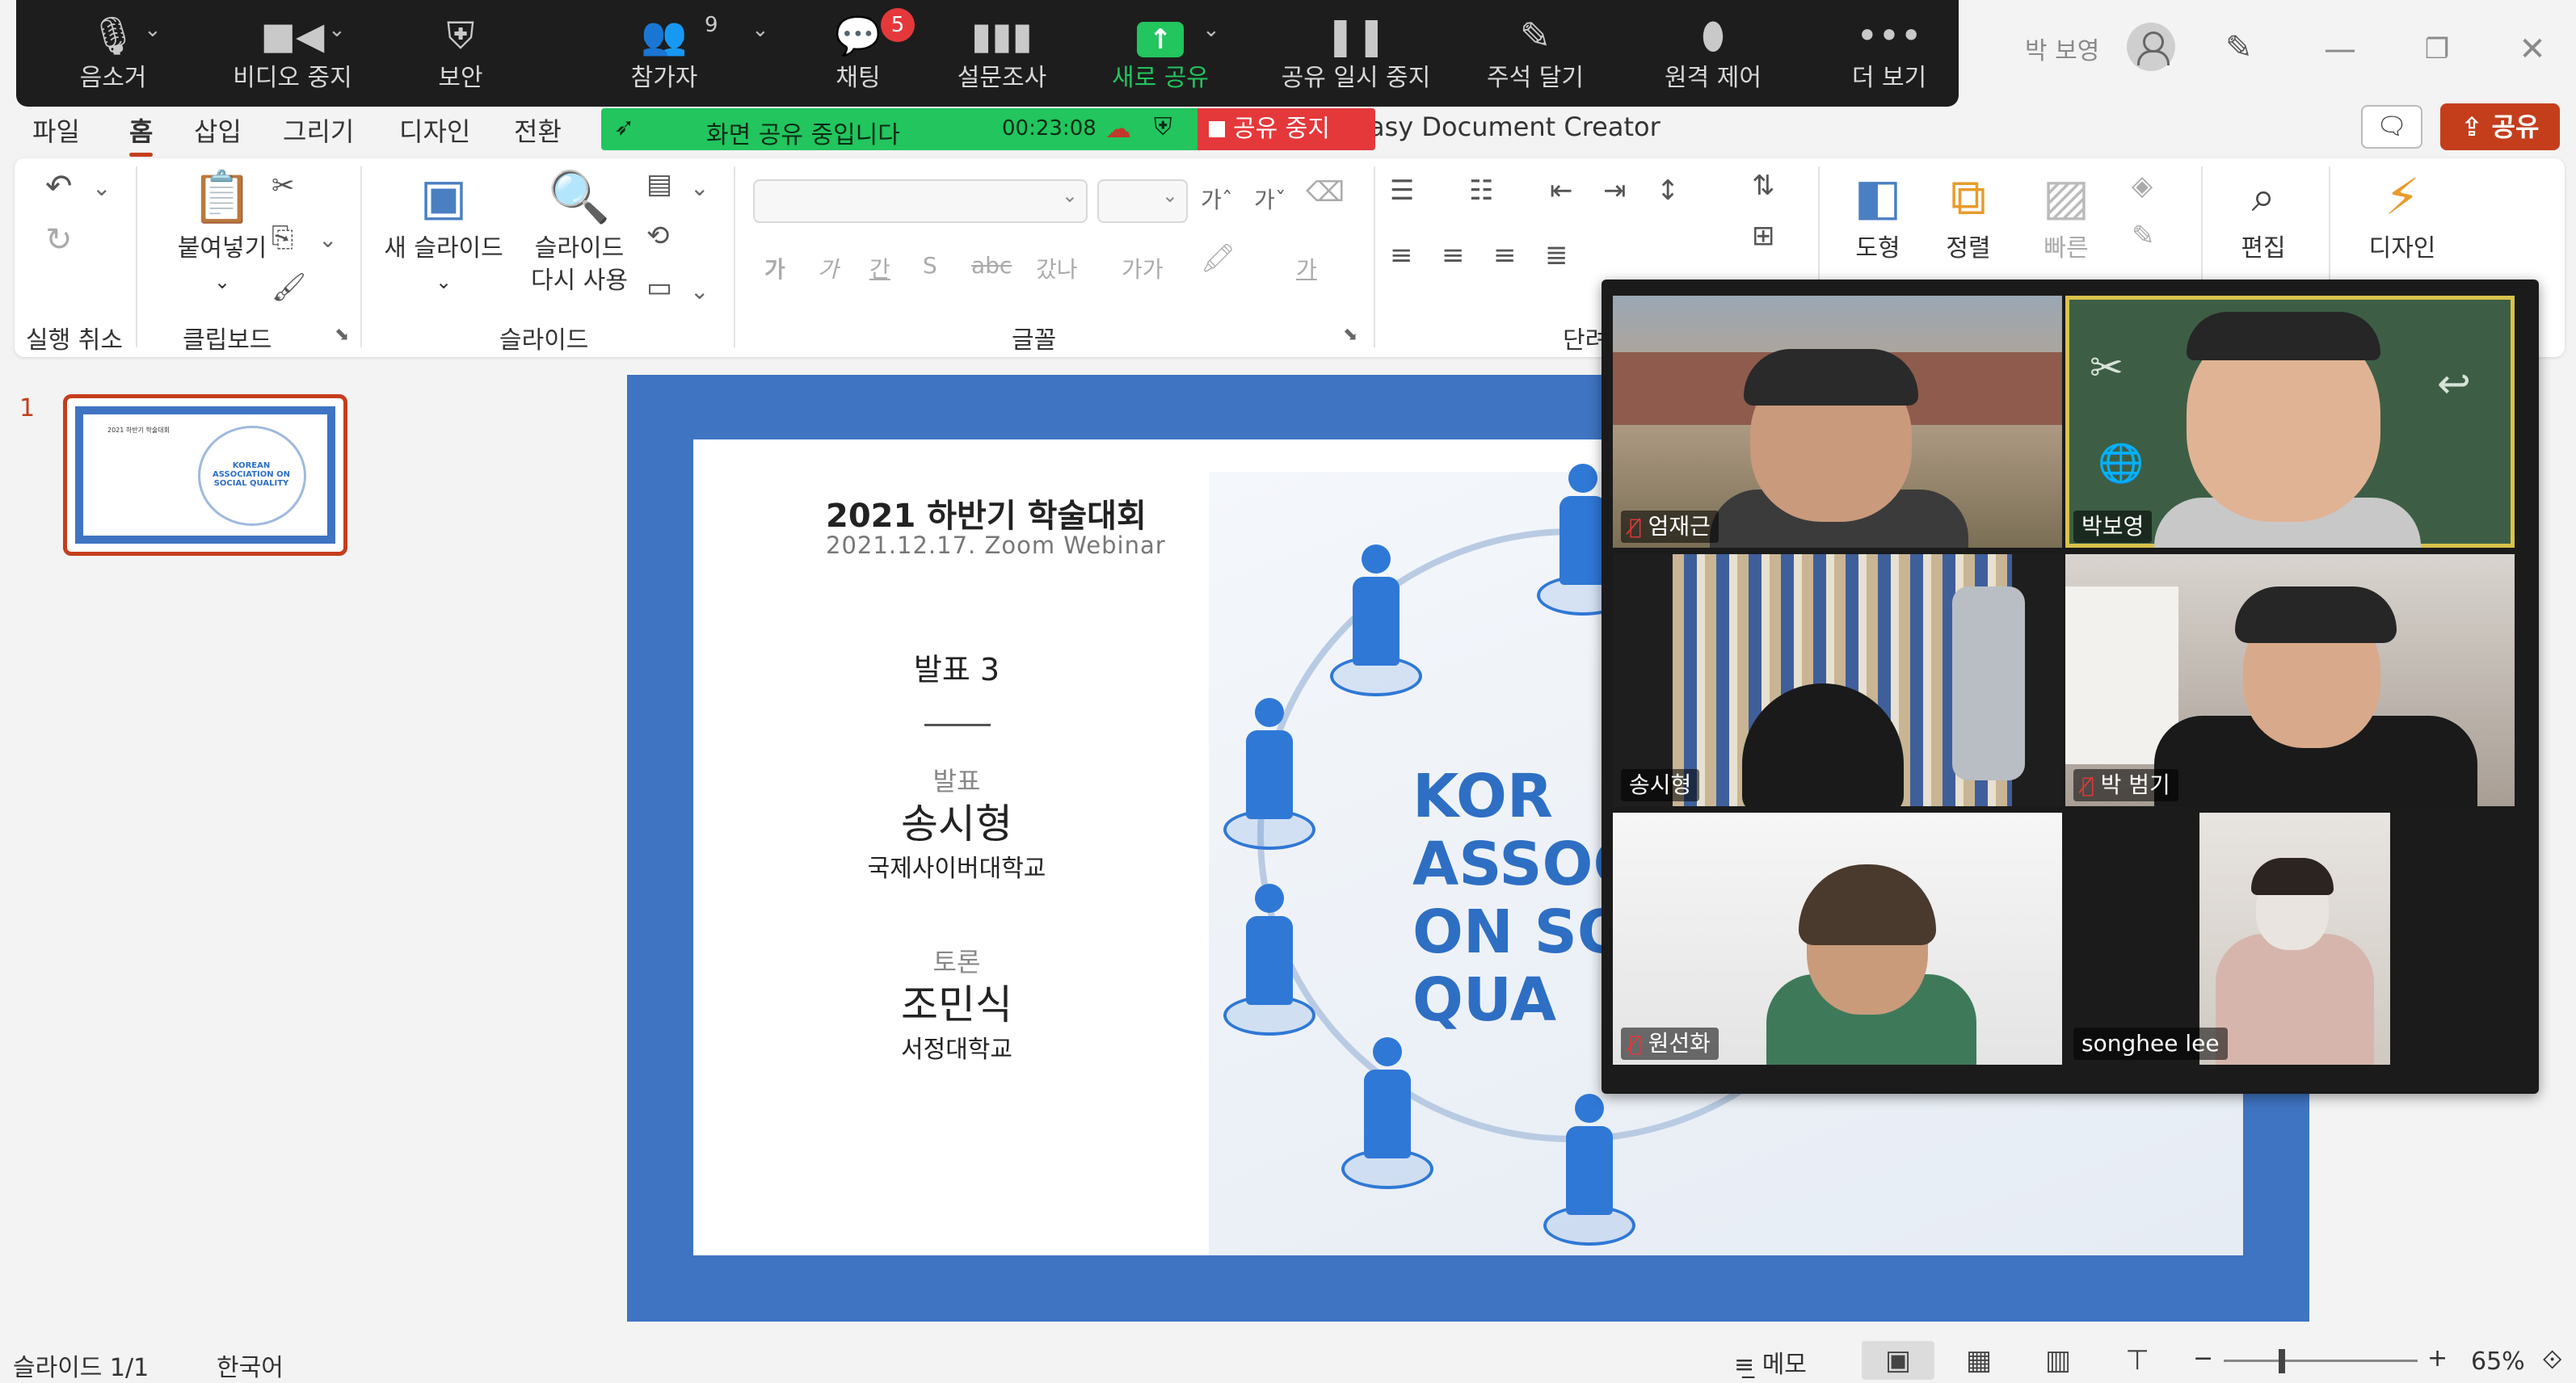 The height and width of the screenshot is (1383, 2576). Describe the element at coordinates (2498, 1361) in the screenshot. I see `zoom-level: 65%` at that location.